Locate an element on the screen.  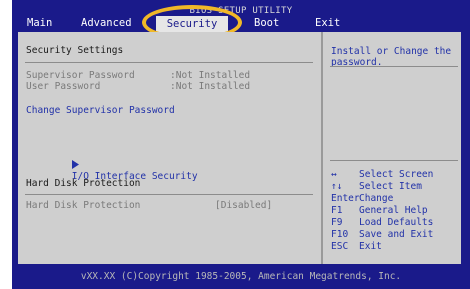
tab-exit: Exit is located at coordinates (327, 23).